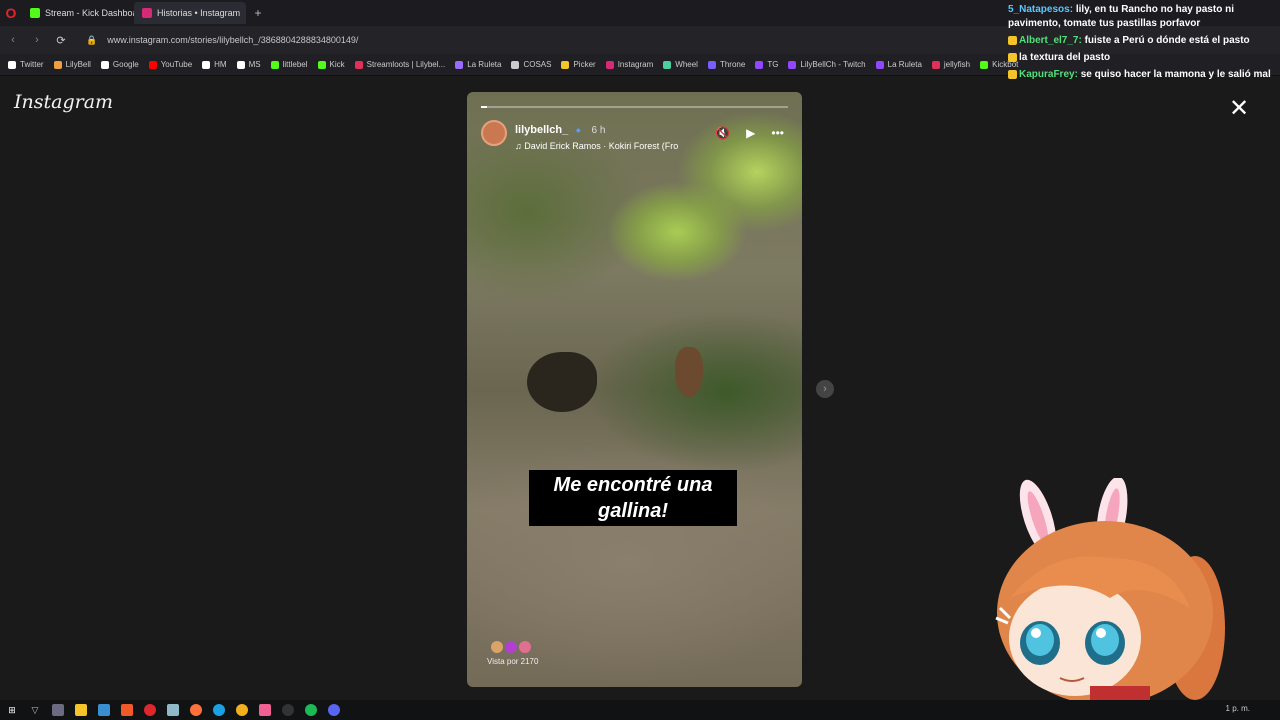  I want to click on tab-label: Stream - Kick Dashboard, so click(89, 13).